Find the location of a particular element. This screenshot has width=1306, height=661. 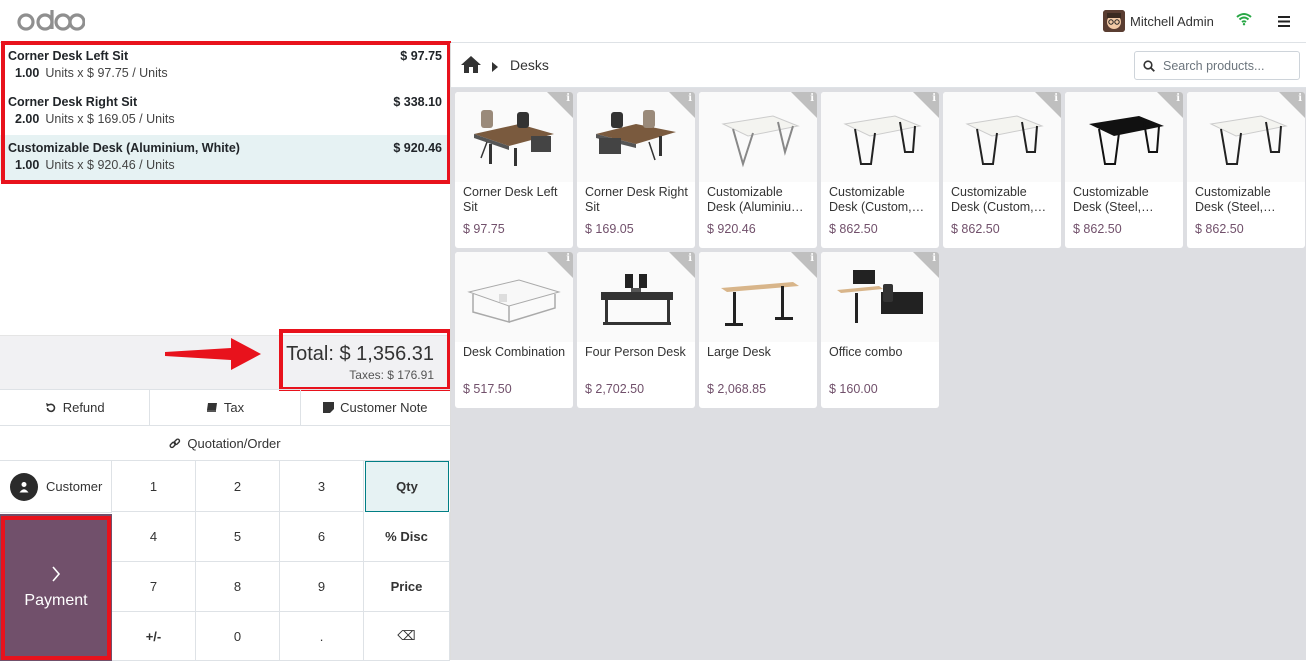

undo-icon is located at coordinates (50, 407).